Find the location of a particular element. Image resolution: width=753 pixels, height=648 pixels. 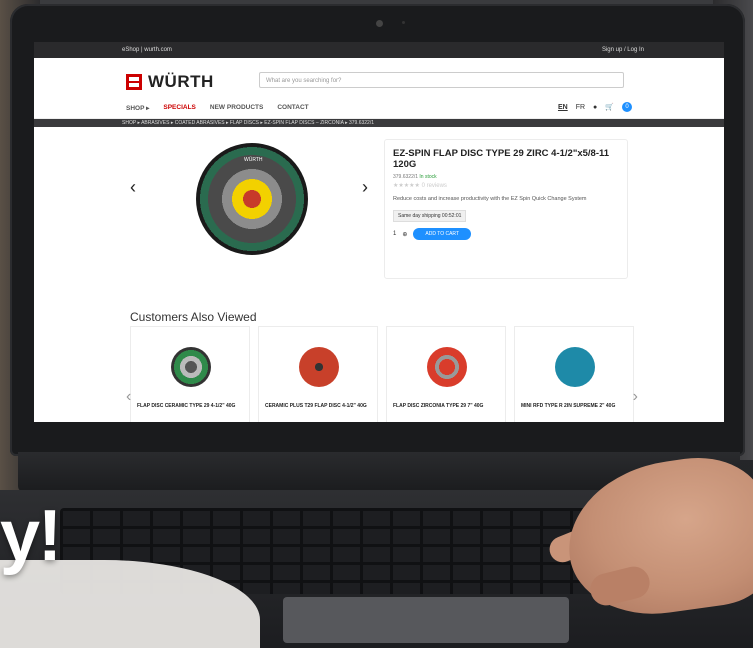

image-prev-arrow-icon: ‹ is located at coordinates (133, 187).